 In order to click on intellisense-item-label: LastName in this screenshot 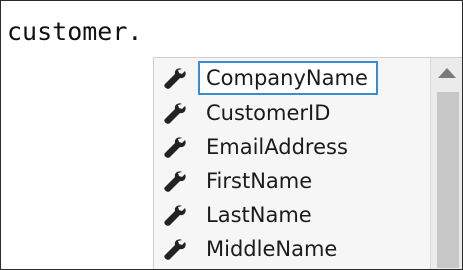, I will do `click(259, 214)`.